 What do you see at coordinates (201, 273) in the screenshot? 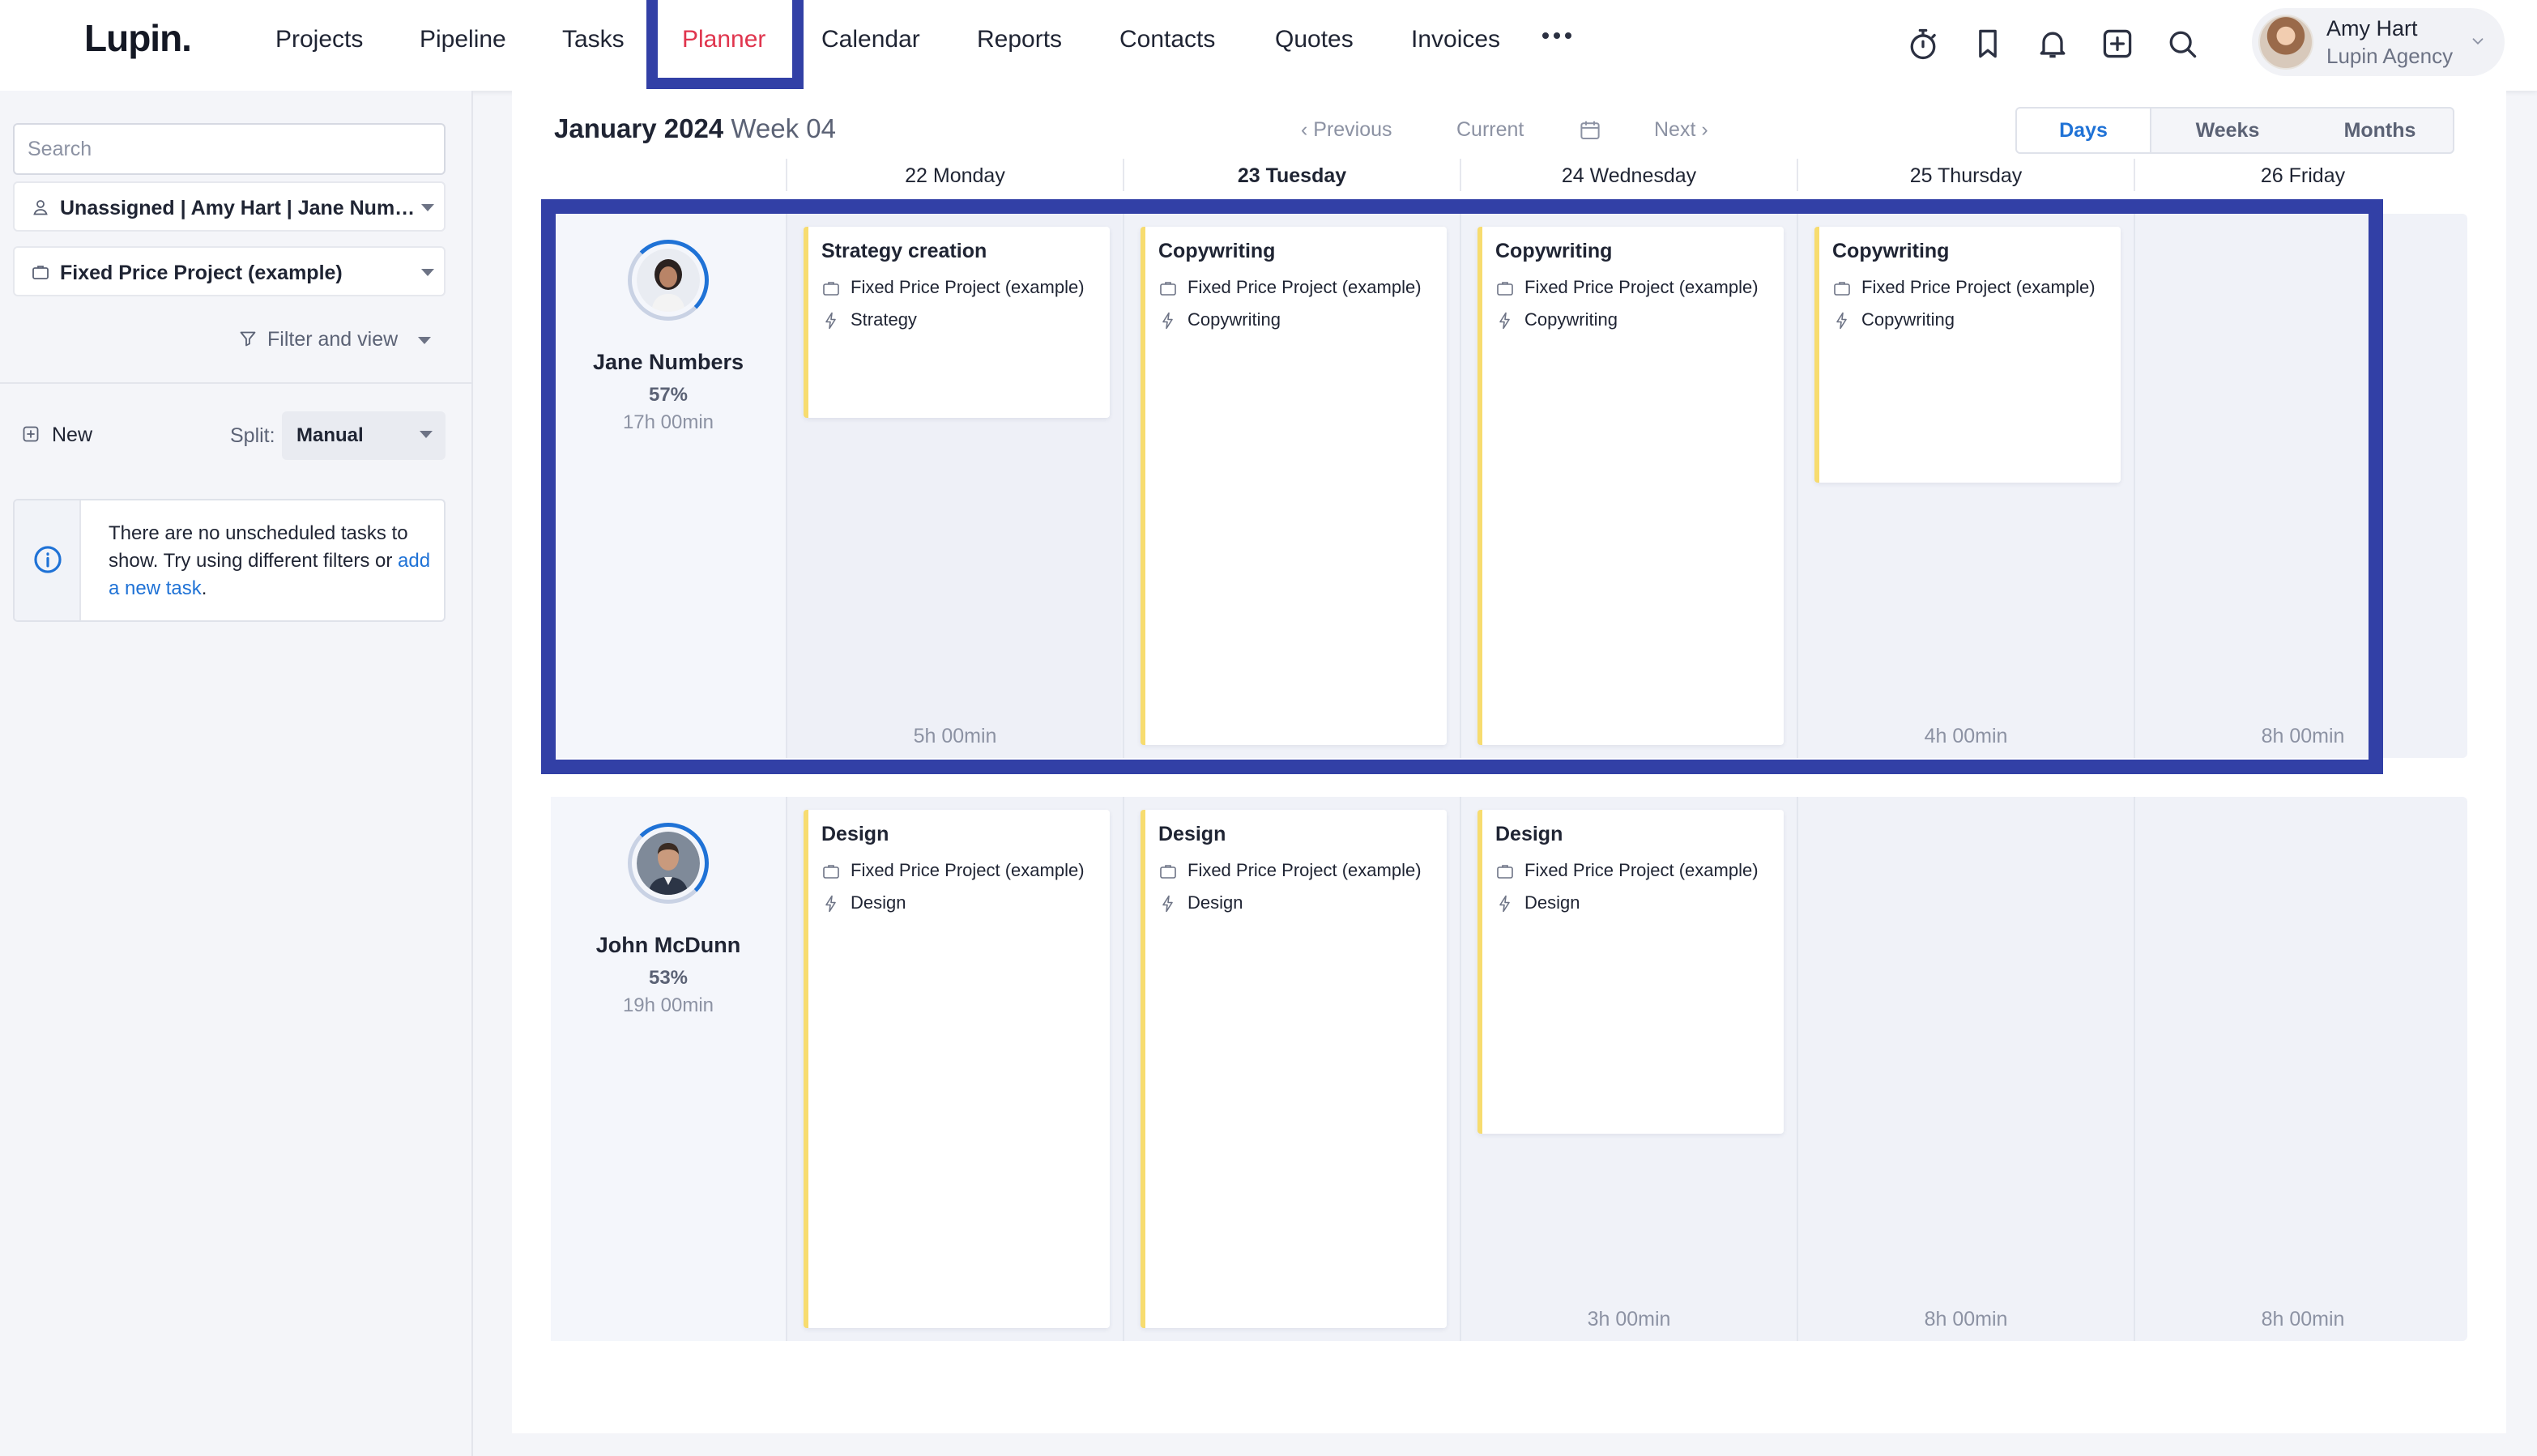
I see `project-filter-label: Fixed Price Project (example)` at bounding box center [201, 273].